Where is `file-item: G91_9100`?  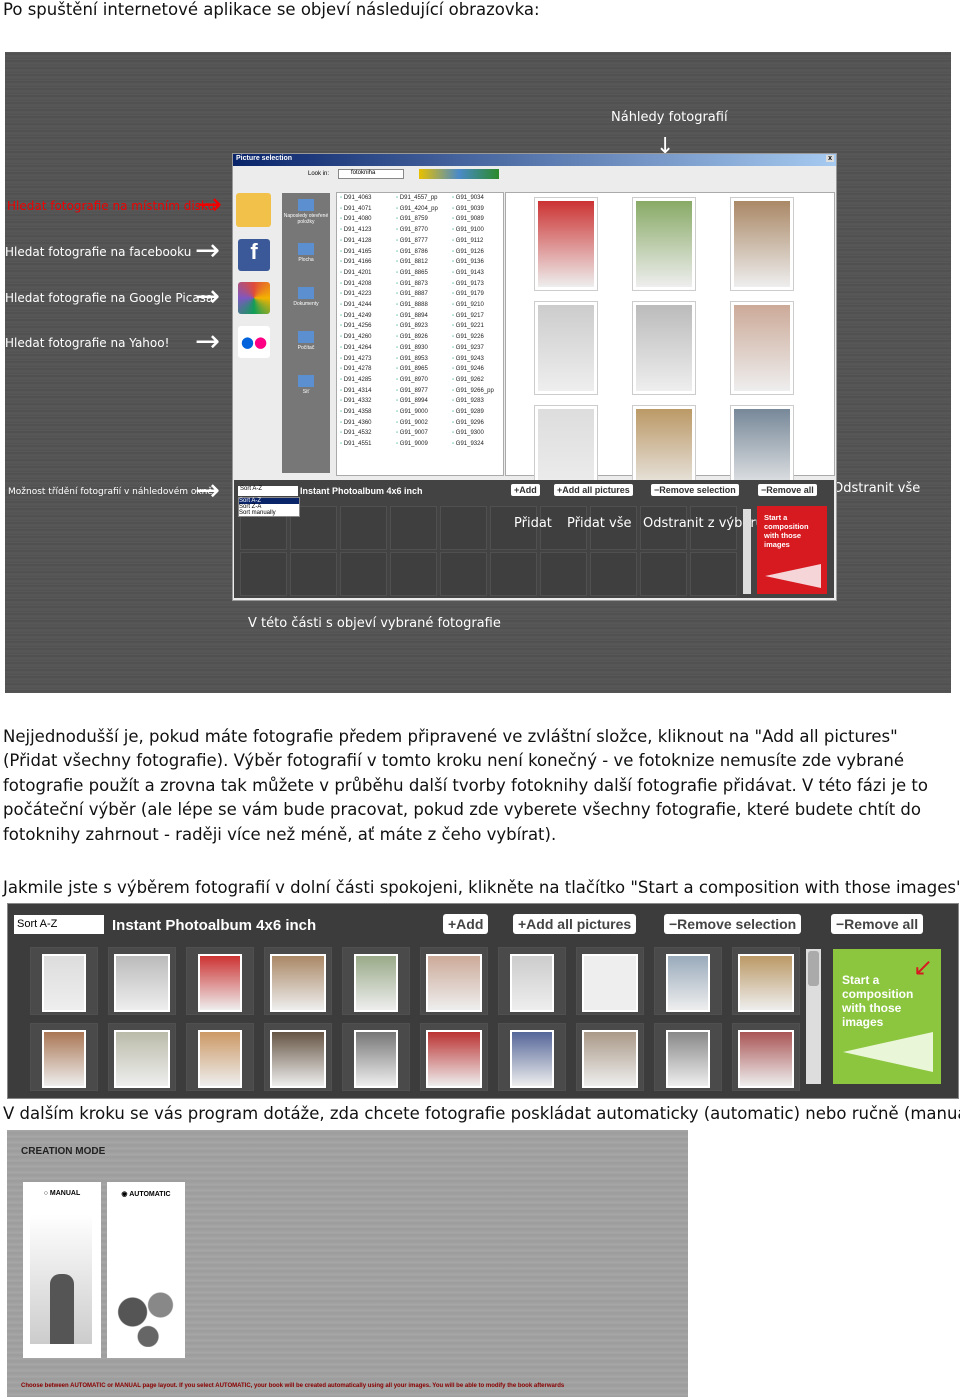
file-item: G91_9100 is located at coordinates (468, 230).